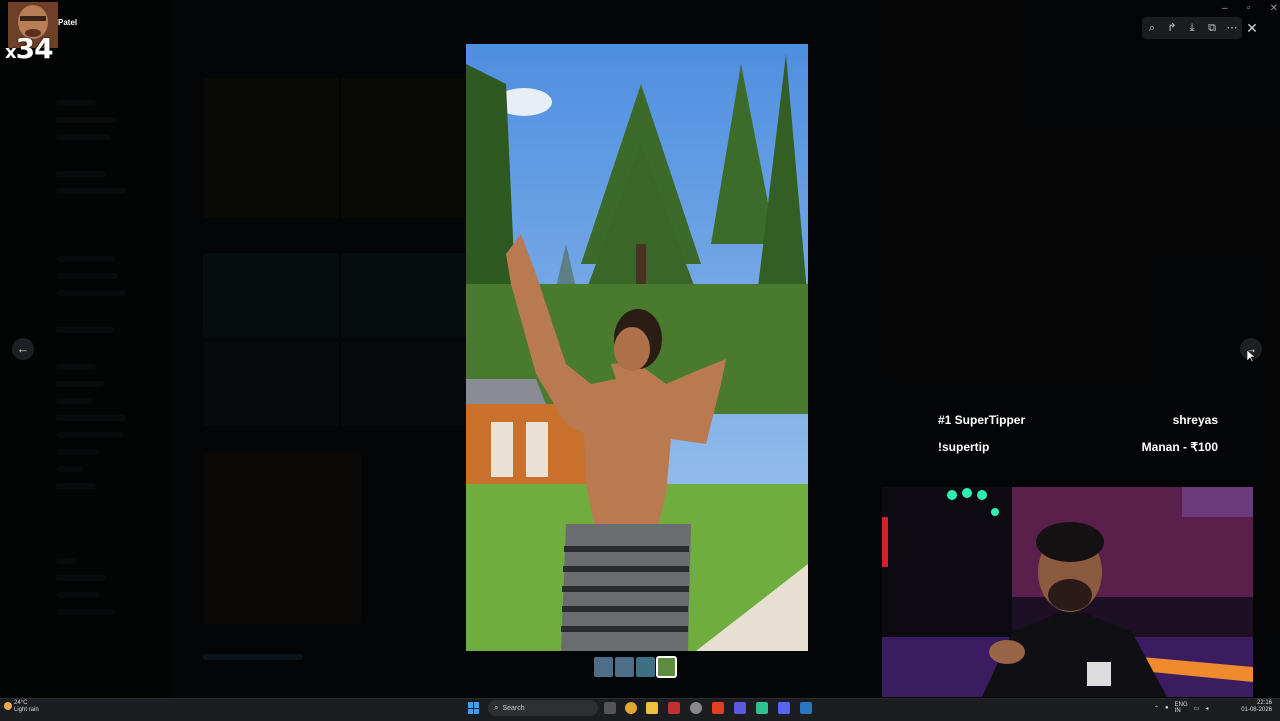  What do you see at coordinates (8, 706) in the screenshot?
I see `weather-icon` at bounding box center [8, 706].